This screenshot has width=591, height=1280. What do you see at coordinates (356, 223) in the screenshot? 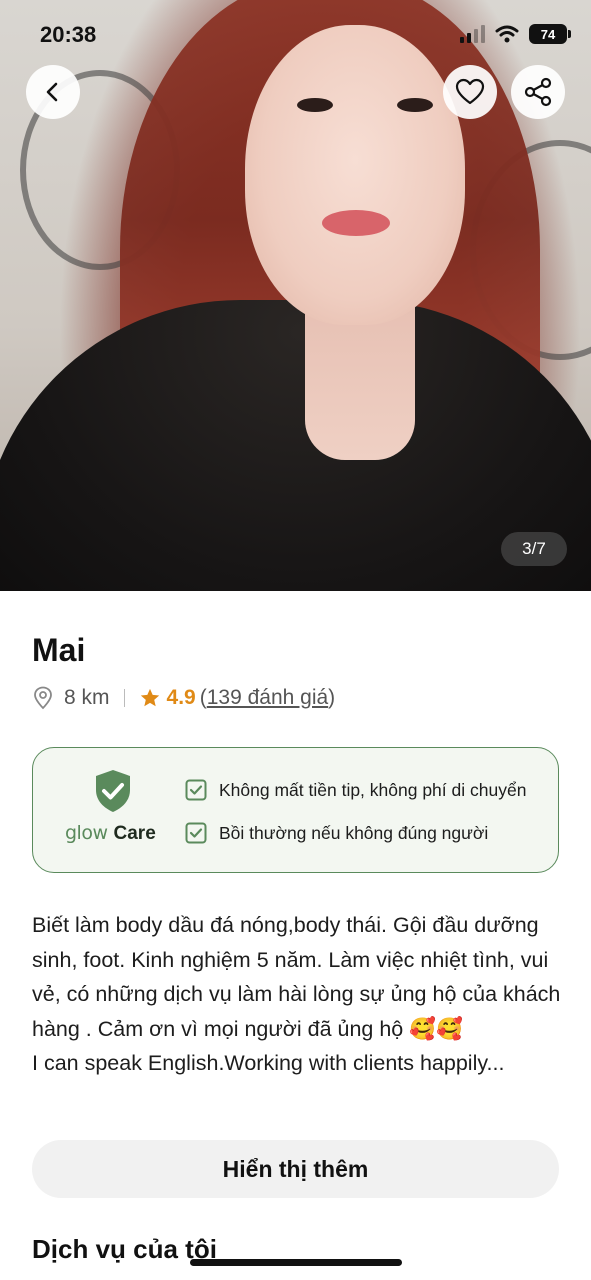
I see `photo-lips` at bounding box center [356, 223].